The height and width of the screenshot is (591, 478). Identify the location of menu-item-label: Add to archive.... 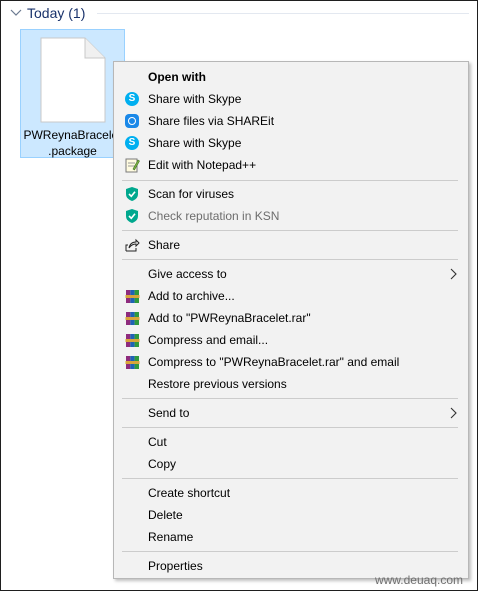
(191, 296).